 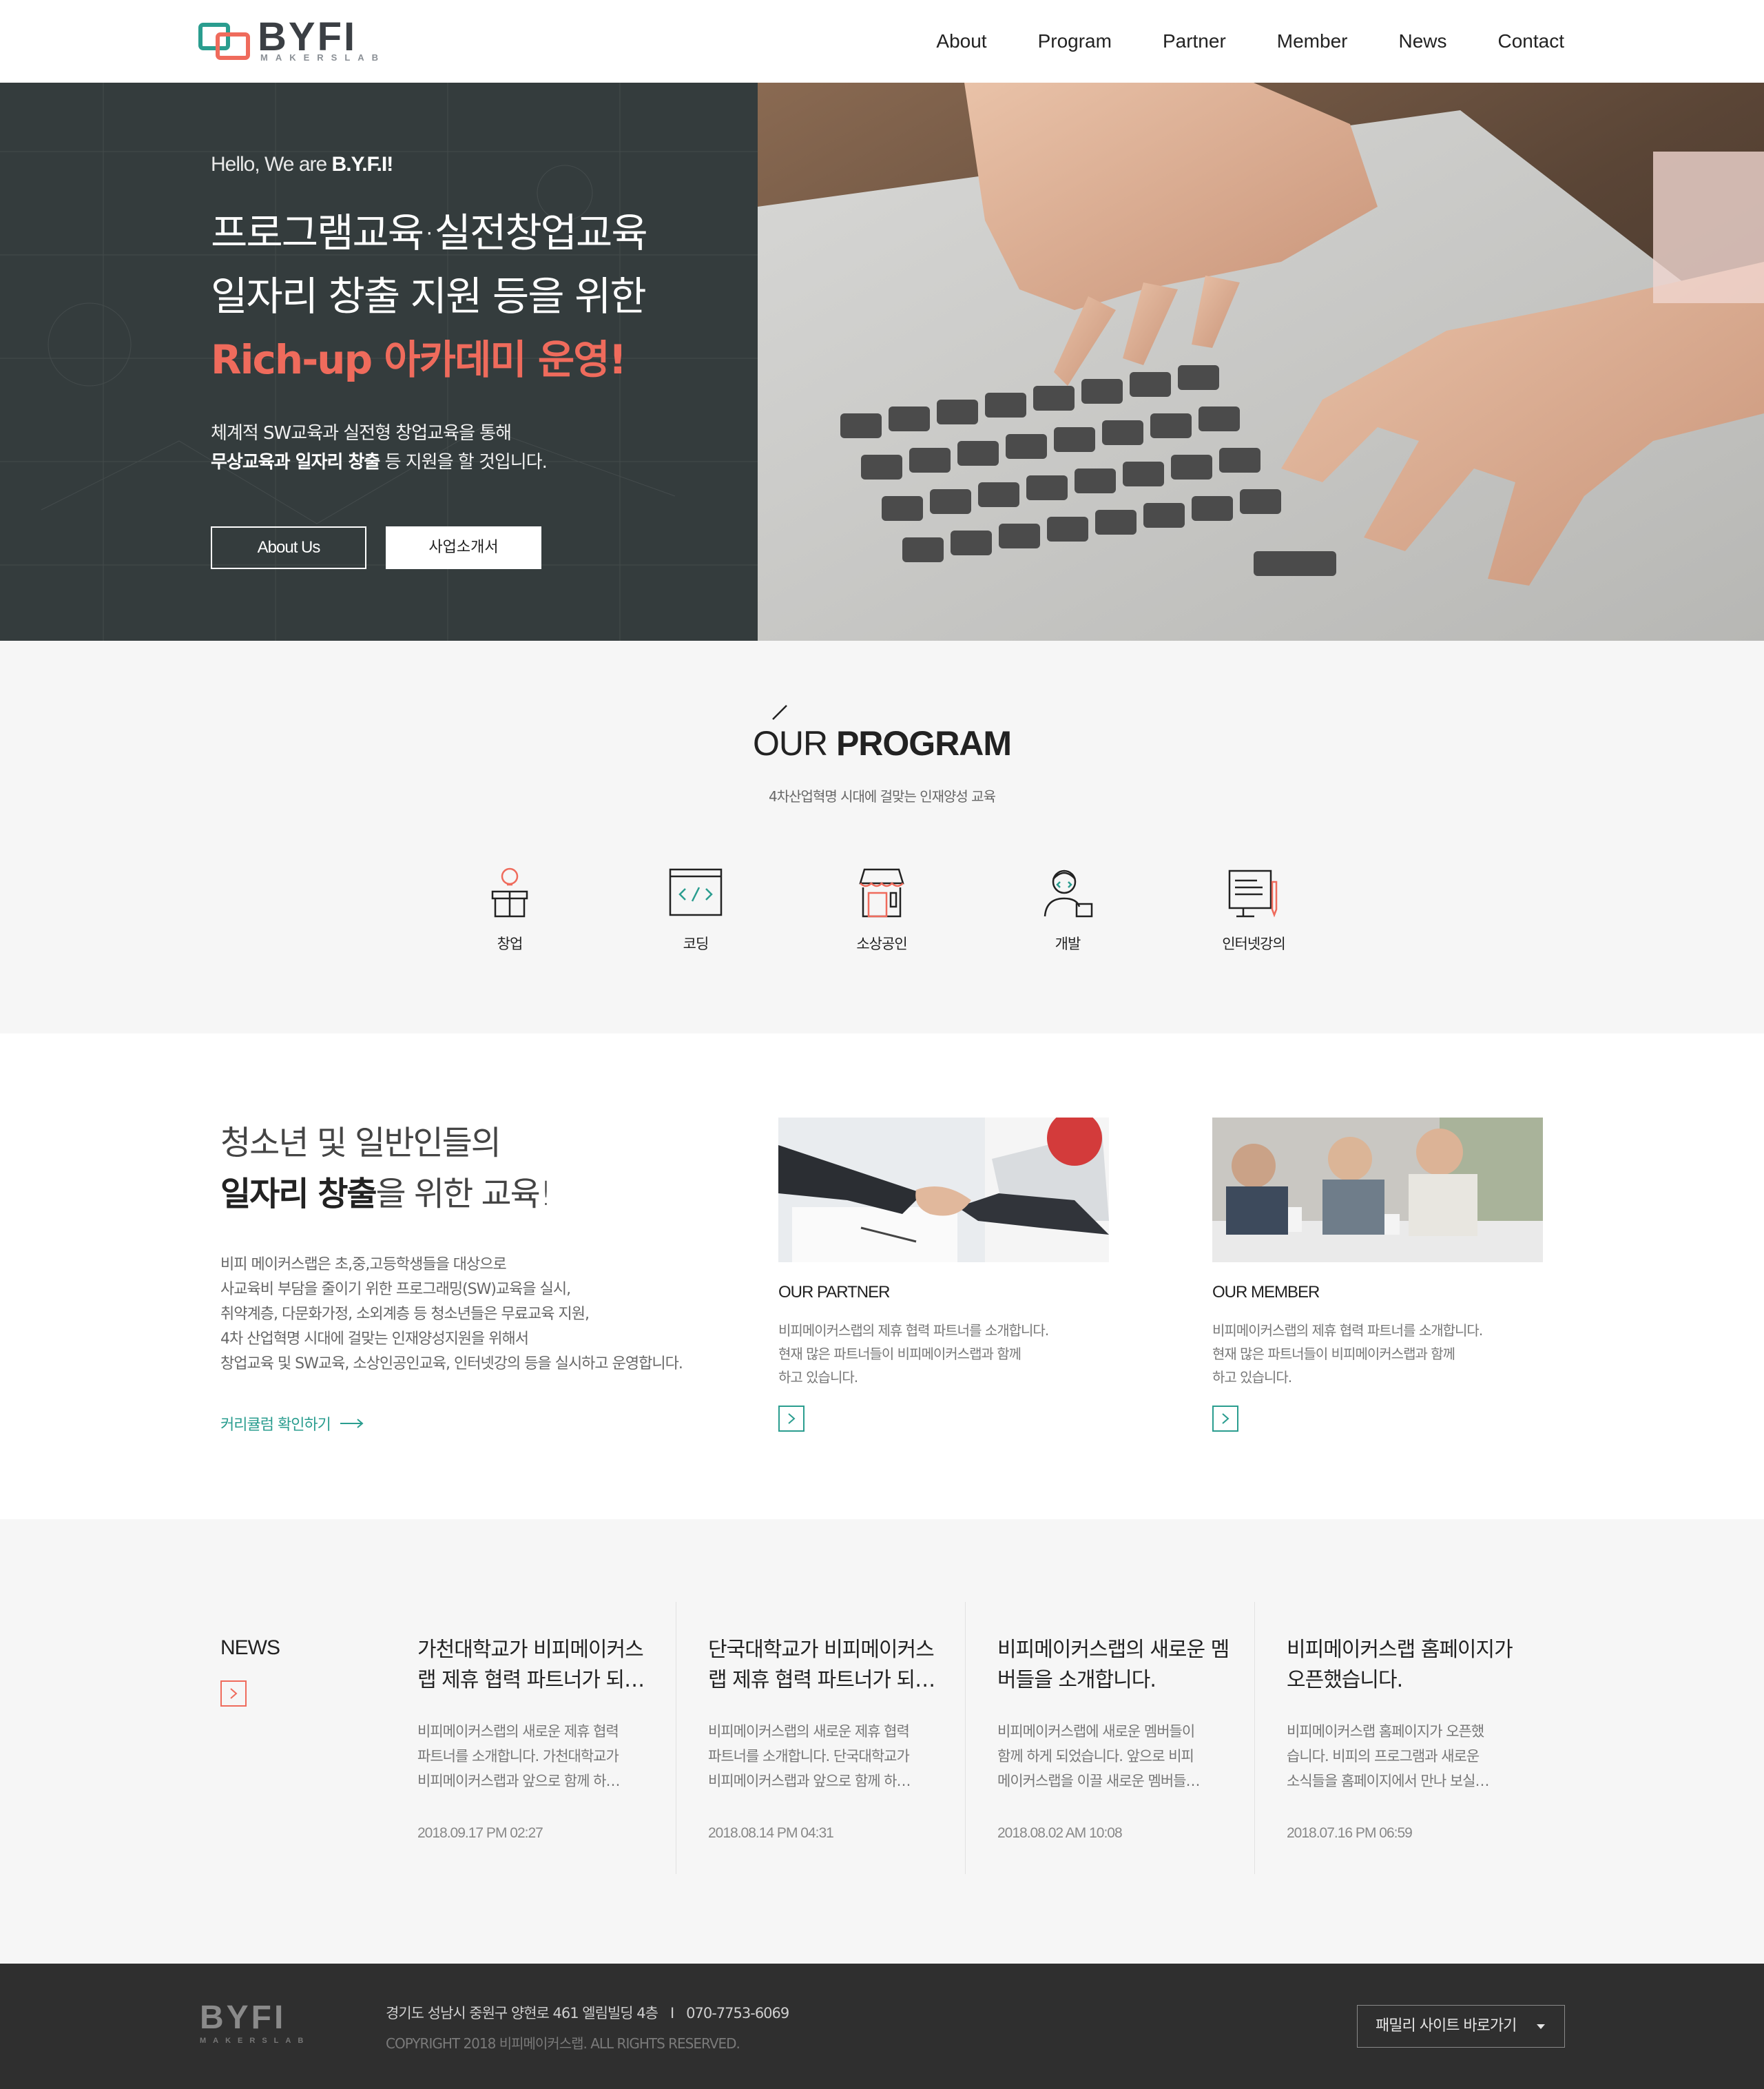 I want to click on partner-desc-line: 비피메이커스랩의 제휴 협력 파트너를 소개합니다., so click(x=913, y=1330).